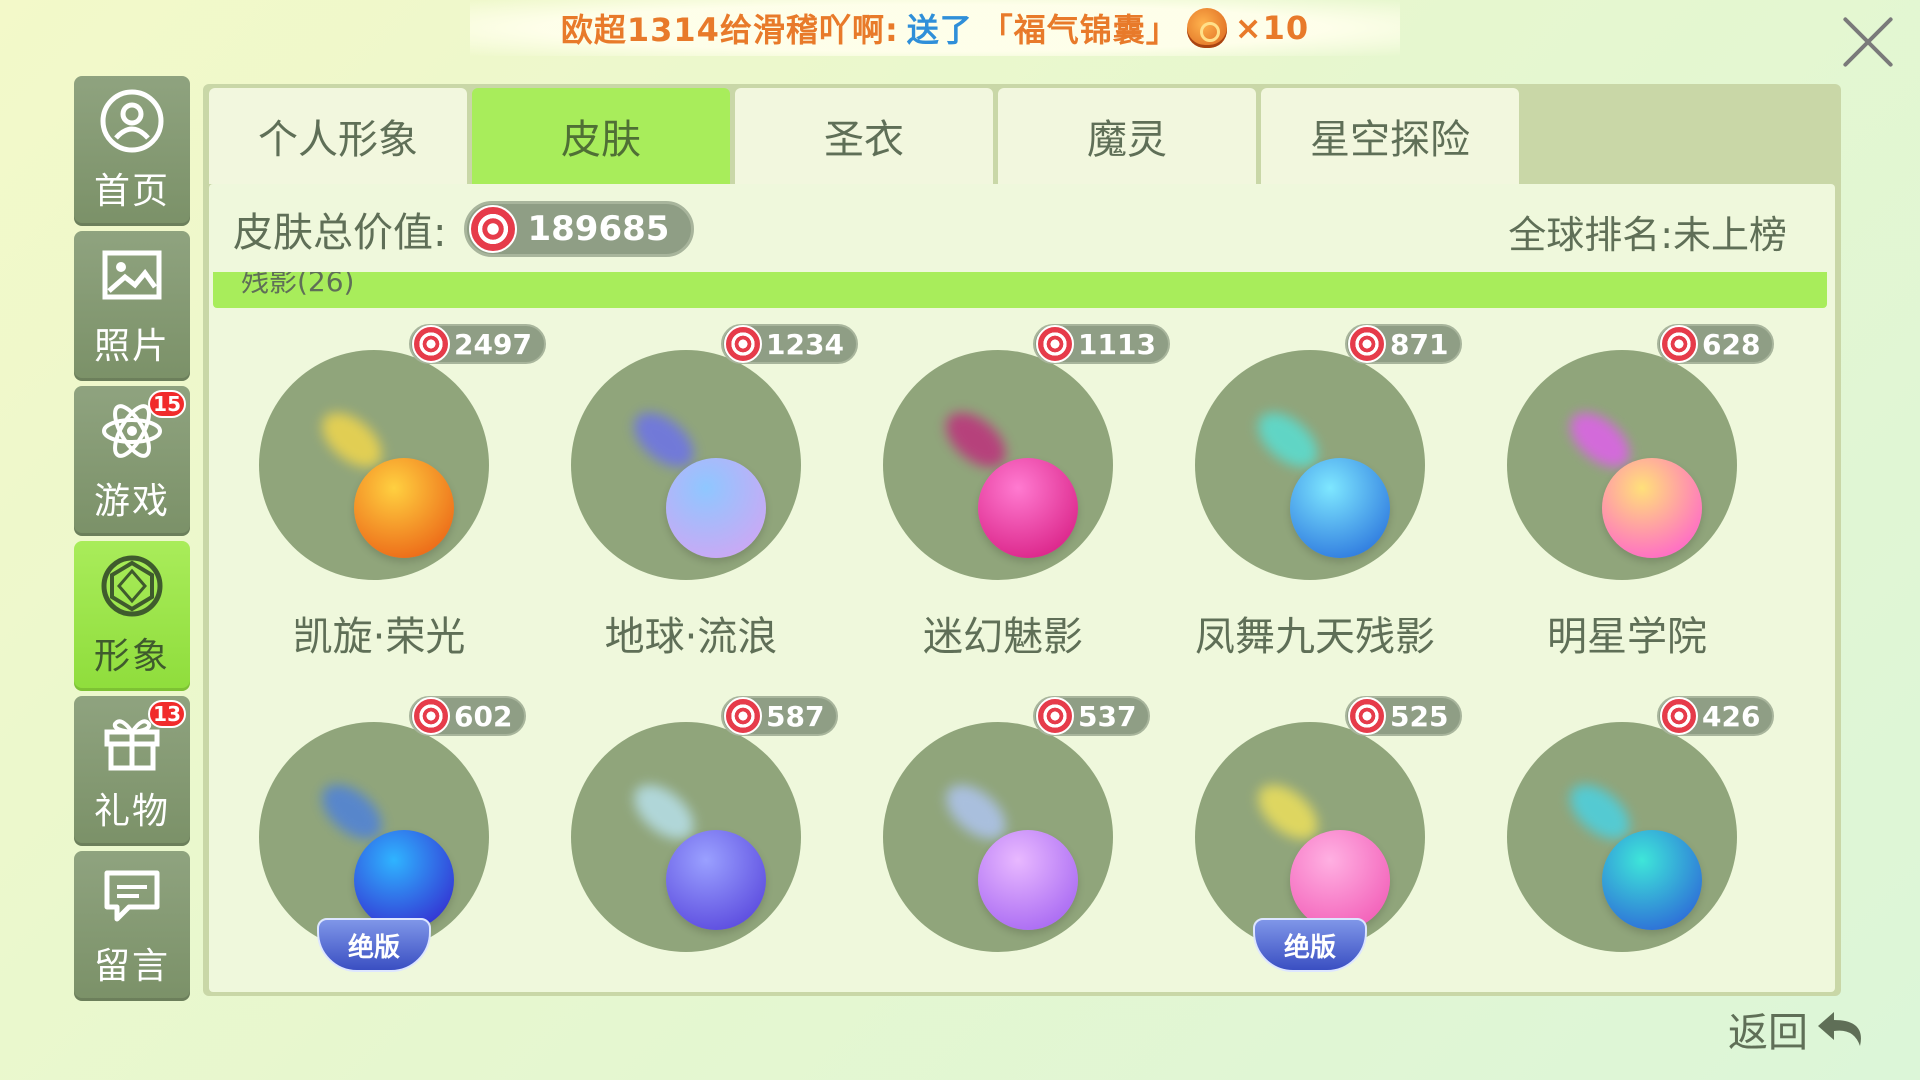 The image size is (1920, 1080). I want to click on total-value-row: 皮肤总价值: 189685, so click(464, 229).